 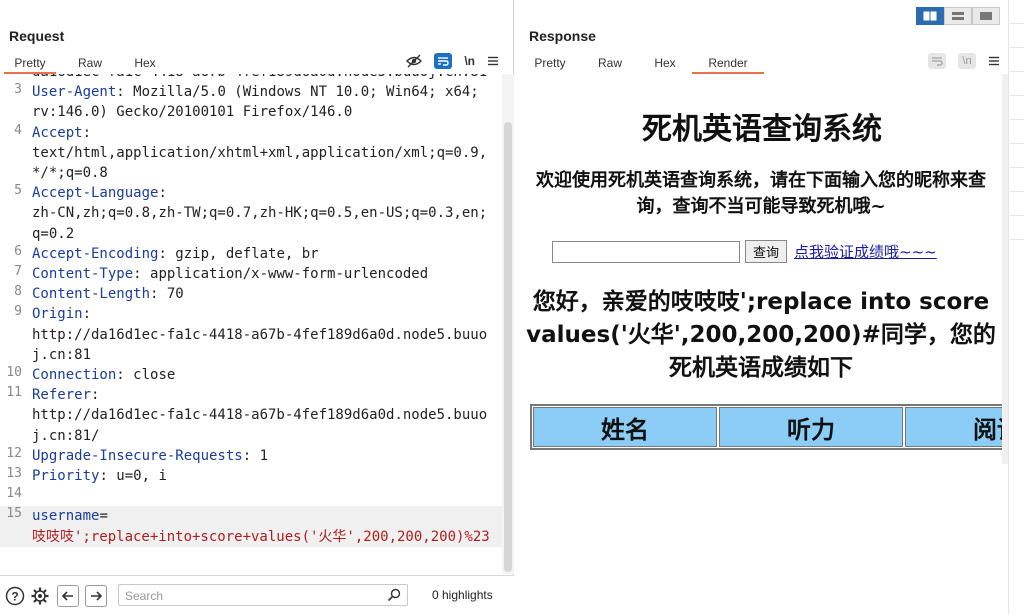 I want to click on back-arrow-button, so click(x=68, y=596).